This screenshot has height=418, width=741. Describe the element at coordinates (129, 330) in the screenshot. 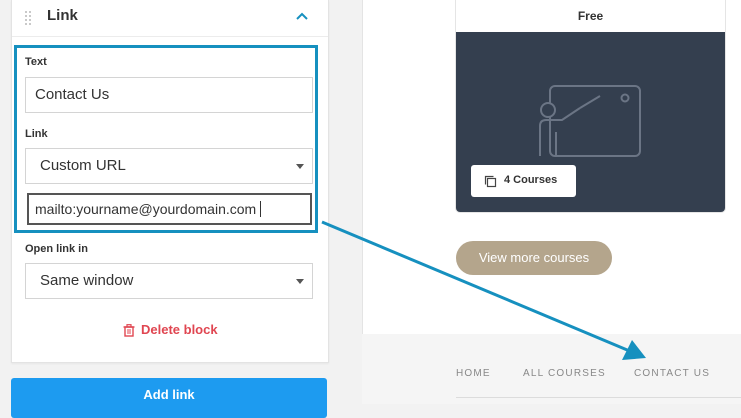

I see `trash-icon` at that location.